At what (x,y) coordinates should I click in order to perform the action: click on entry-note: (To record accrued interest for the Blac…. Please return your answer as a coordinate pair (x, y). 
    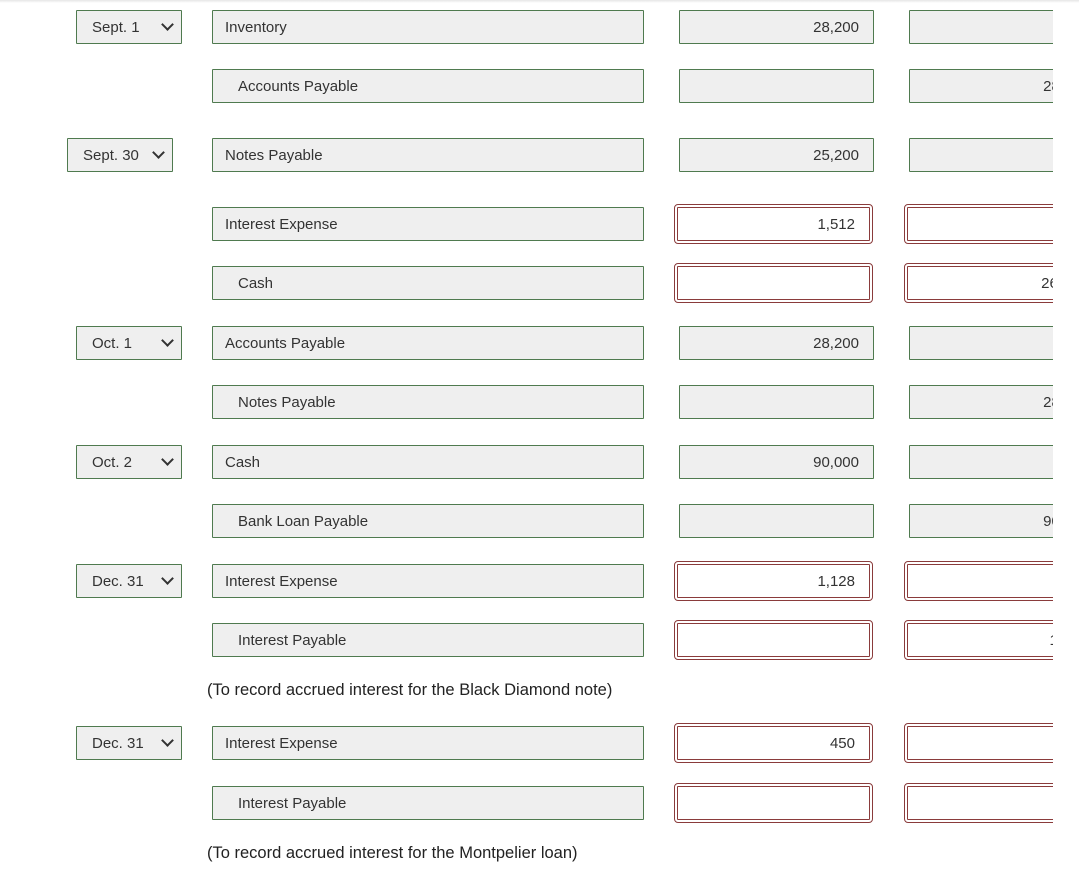
    Looking at the image, I should click on (410, 690).